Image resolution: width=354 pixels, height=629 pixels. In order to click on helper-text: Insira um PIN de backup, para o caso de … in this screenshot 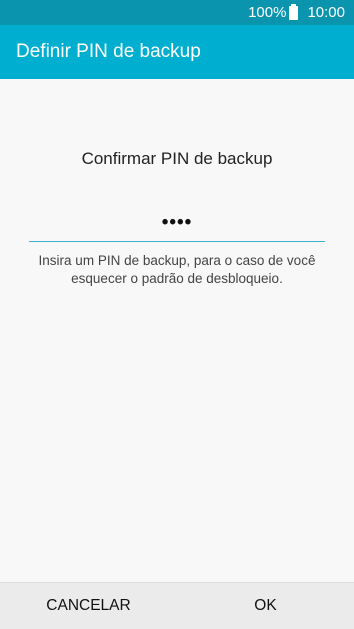, I will do `click(177, 269)`.